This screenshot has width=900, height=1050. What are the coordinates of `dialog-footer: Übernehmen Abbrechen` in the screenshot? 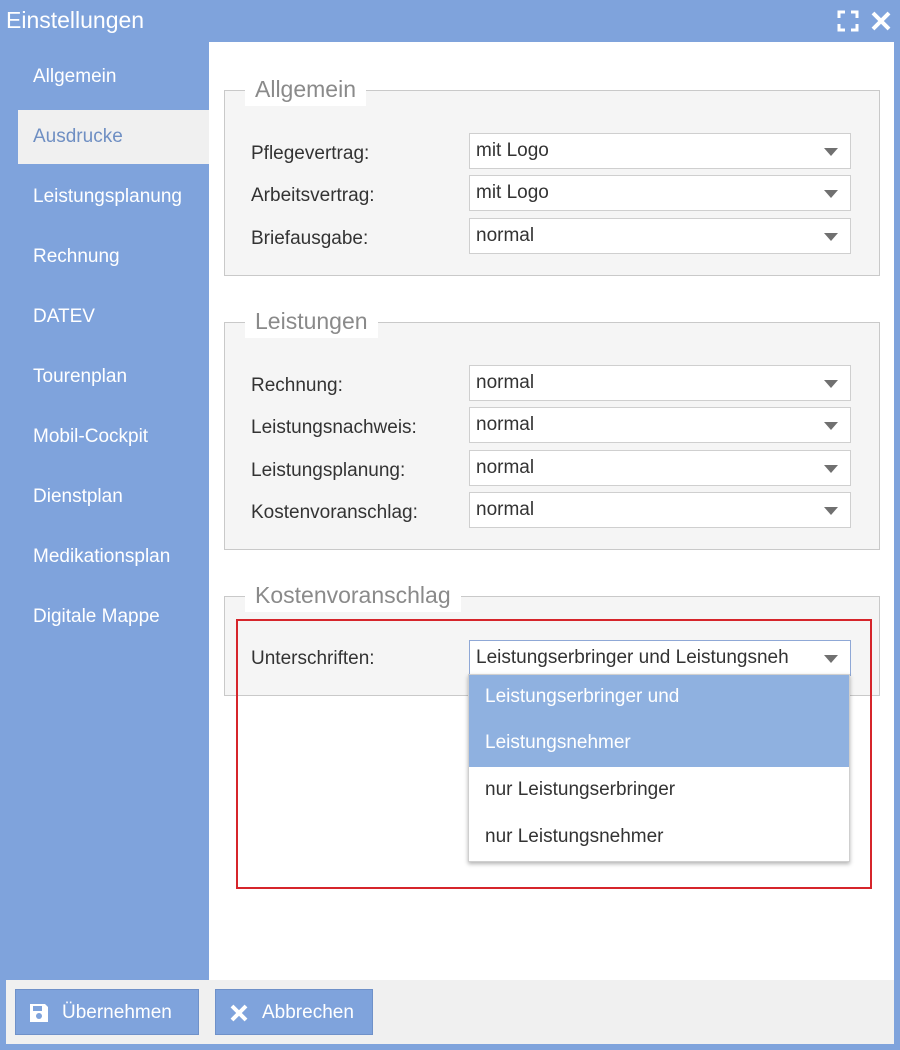 It's located at (450, 1012).